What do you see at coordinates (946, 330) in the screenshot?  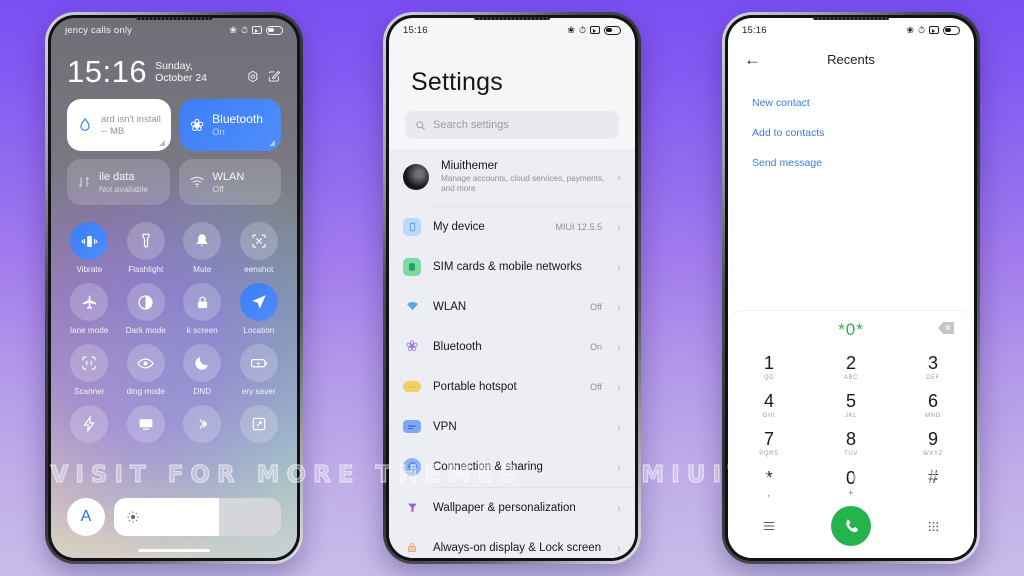 I see `backspace-icon` at bounding box center [946, 330].